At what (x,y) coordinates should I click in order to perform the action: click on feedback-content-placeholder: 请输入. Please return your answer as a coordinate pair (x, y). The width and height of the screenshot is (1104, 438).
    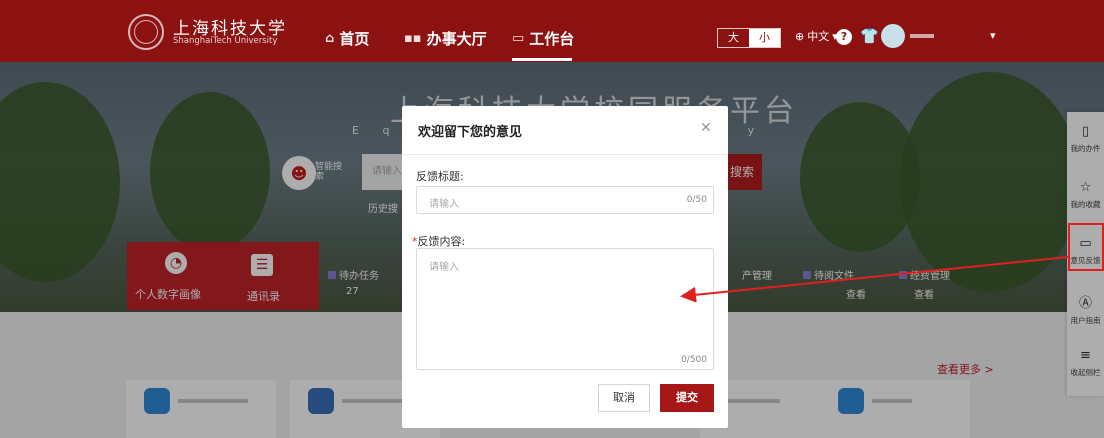
    Looking at the image, I should click on (444, 267).